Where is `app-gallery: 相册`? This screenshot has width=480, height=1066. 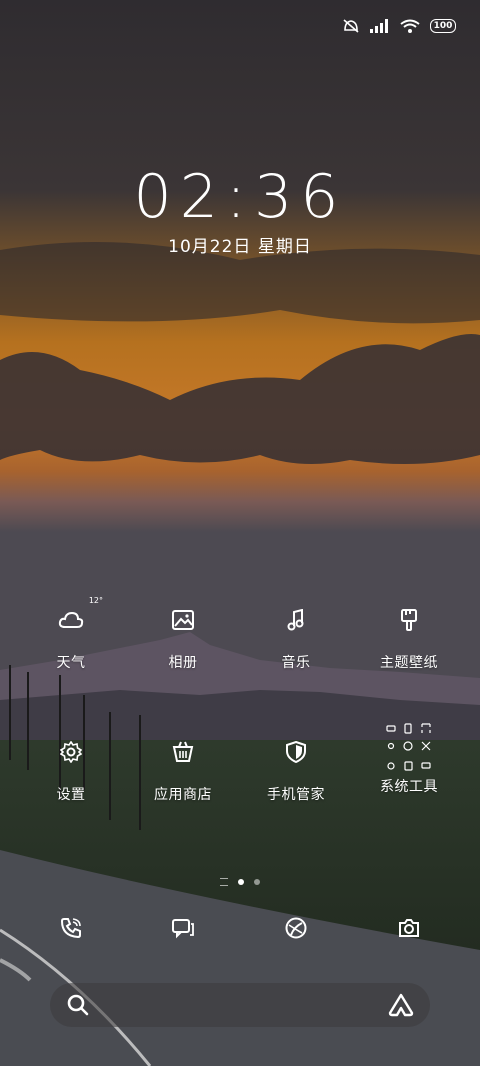 app-gallery: 相册 is located at coordinates (183, 636).